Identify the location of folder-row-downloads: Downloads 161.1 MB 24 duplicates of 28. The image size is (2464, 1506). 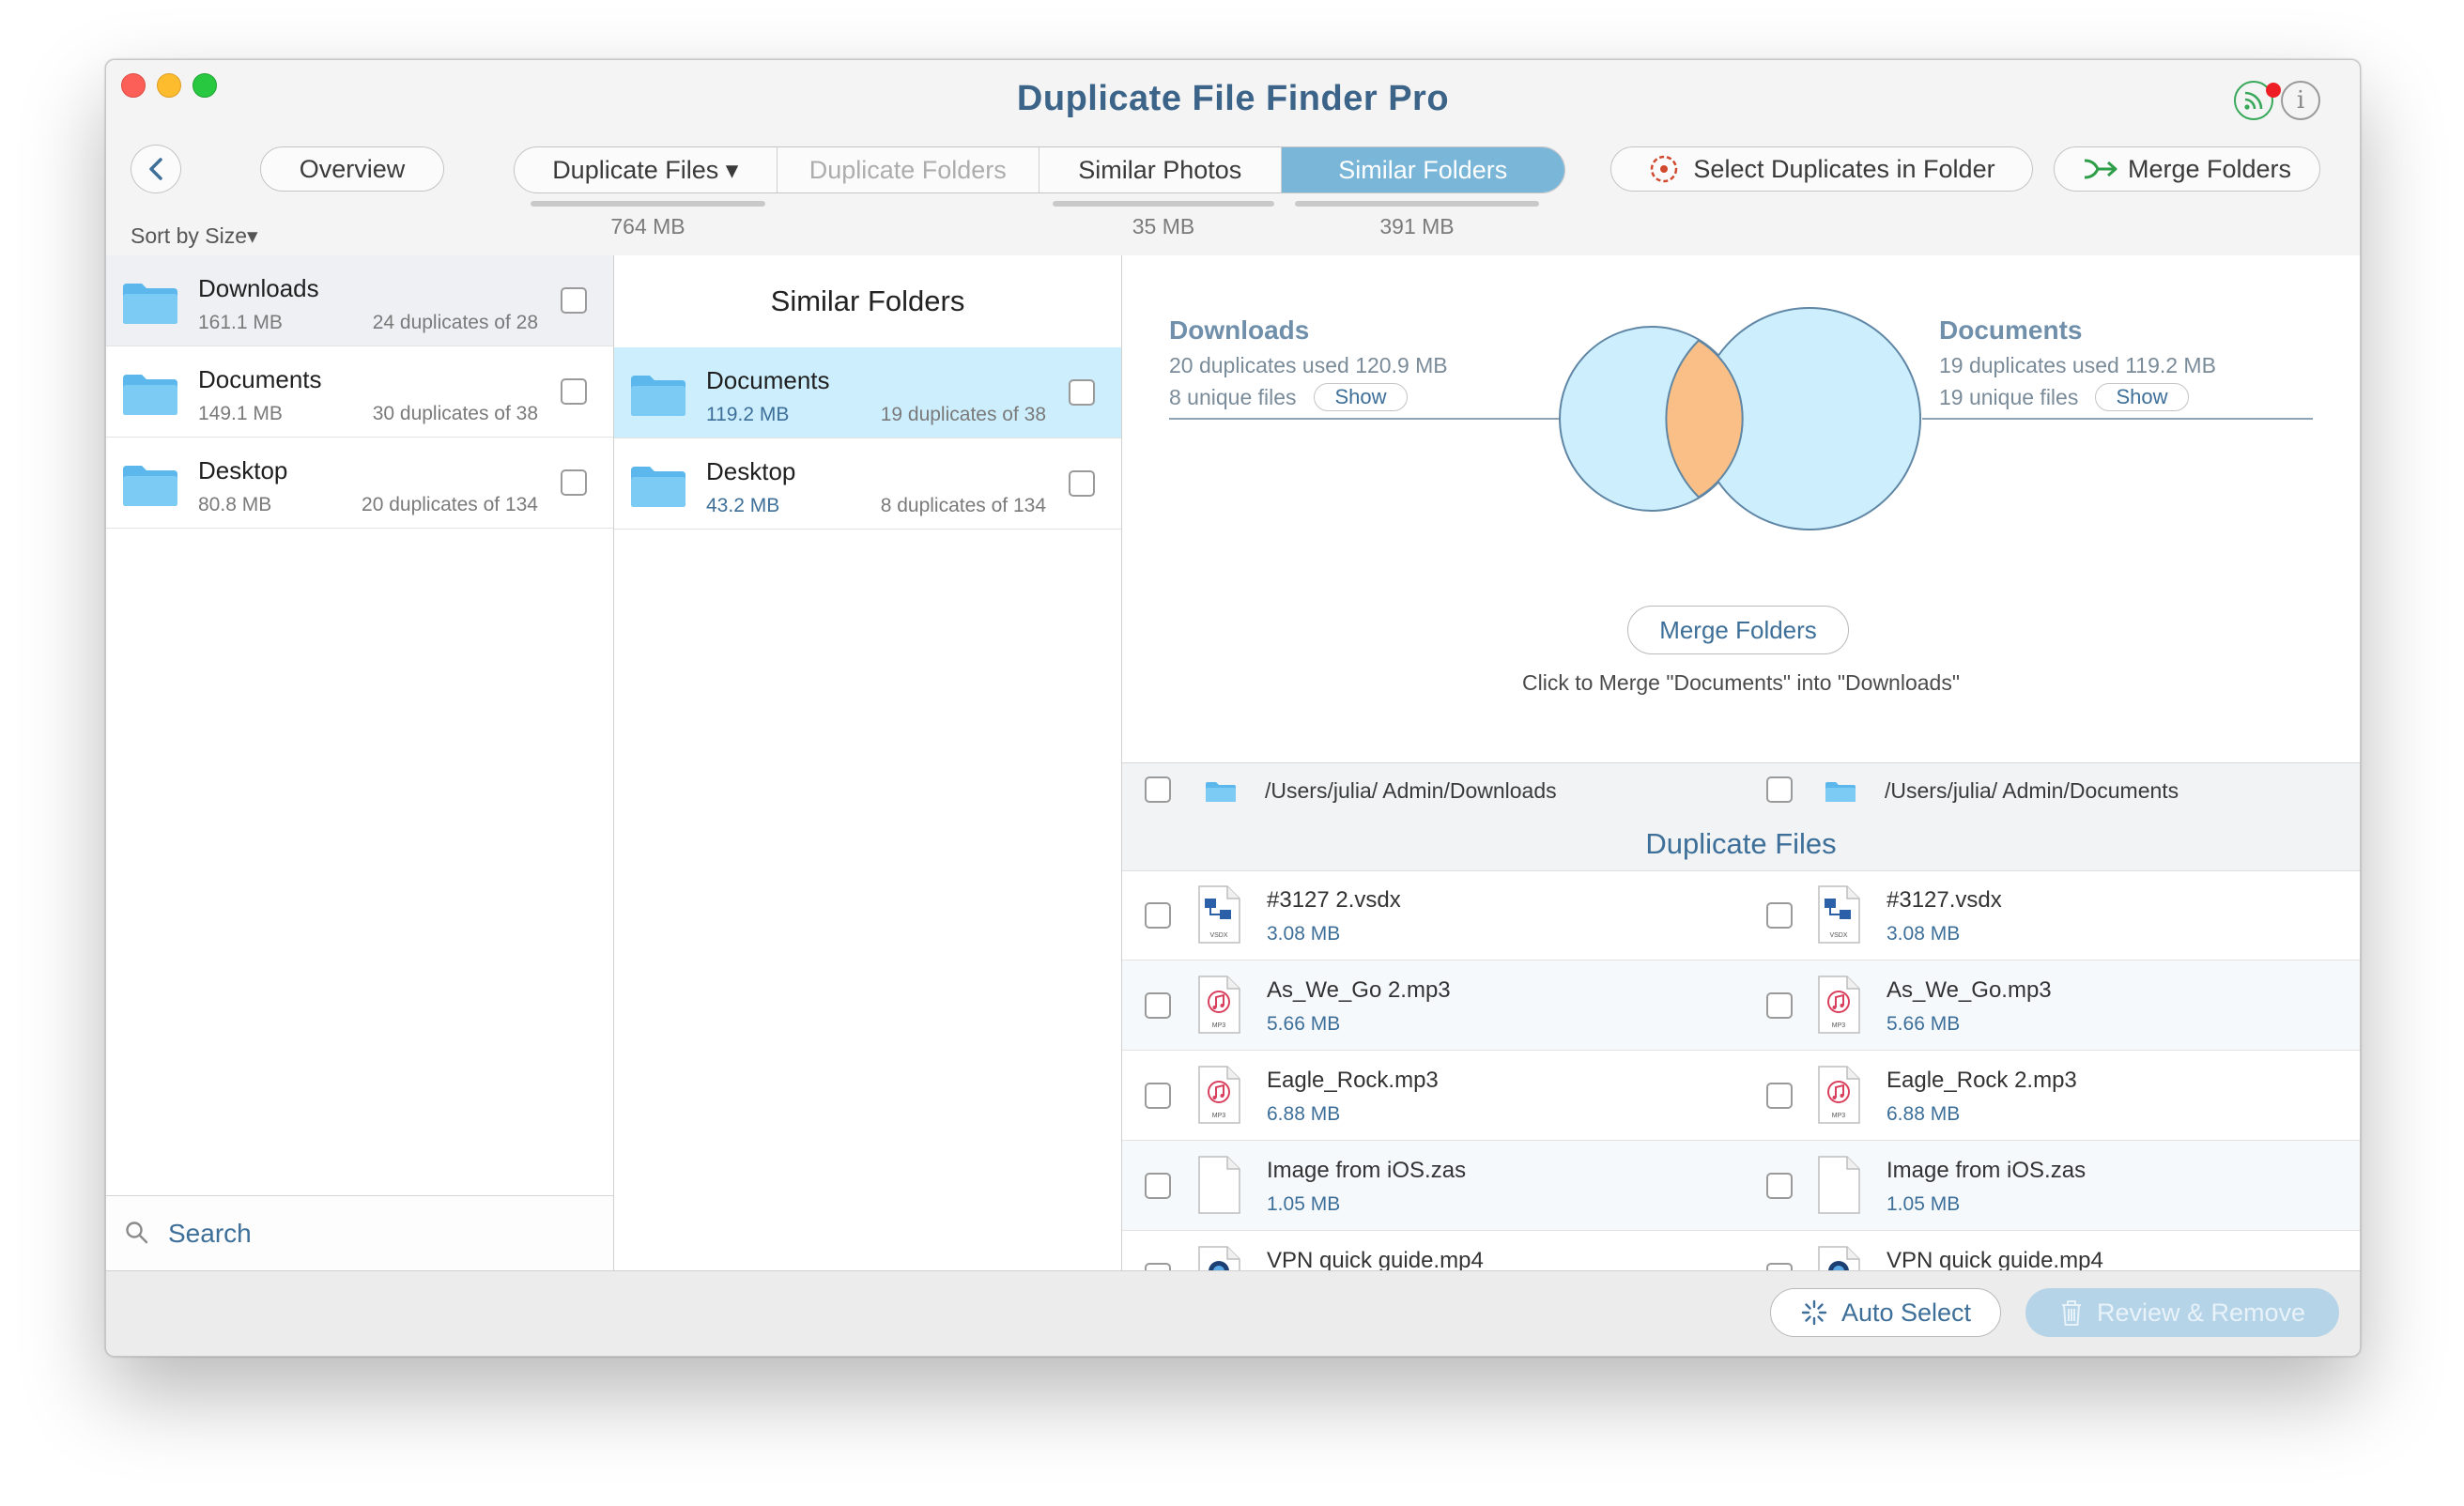
(359, 300).